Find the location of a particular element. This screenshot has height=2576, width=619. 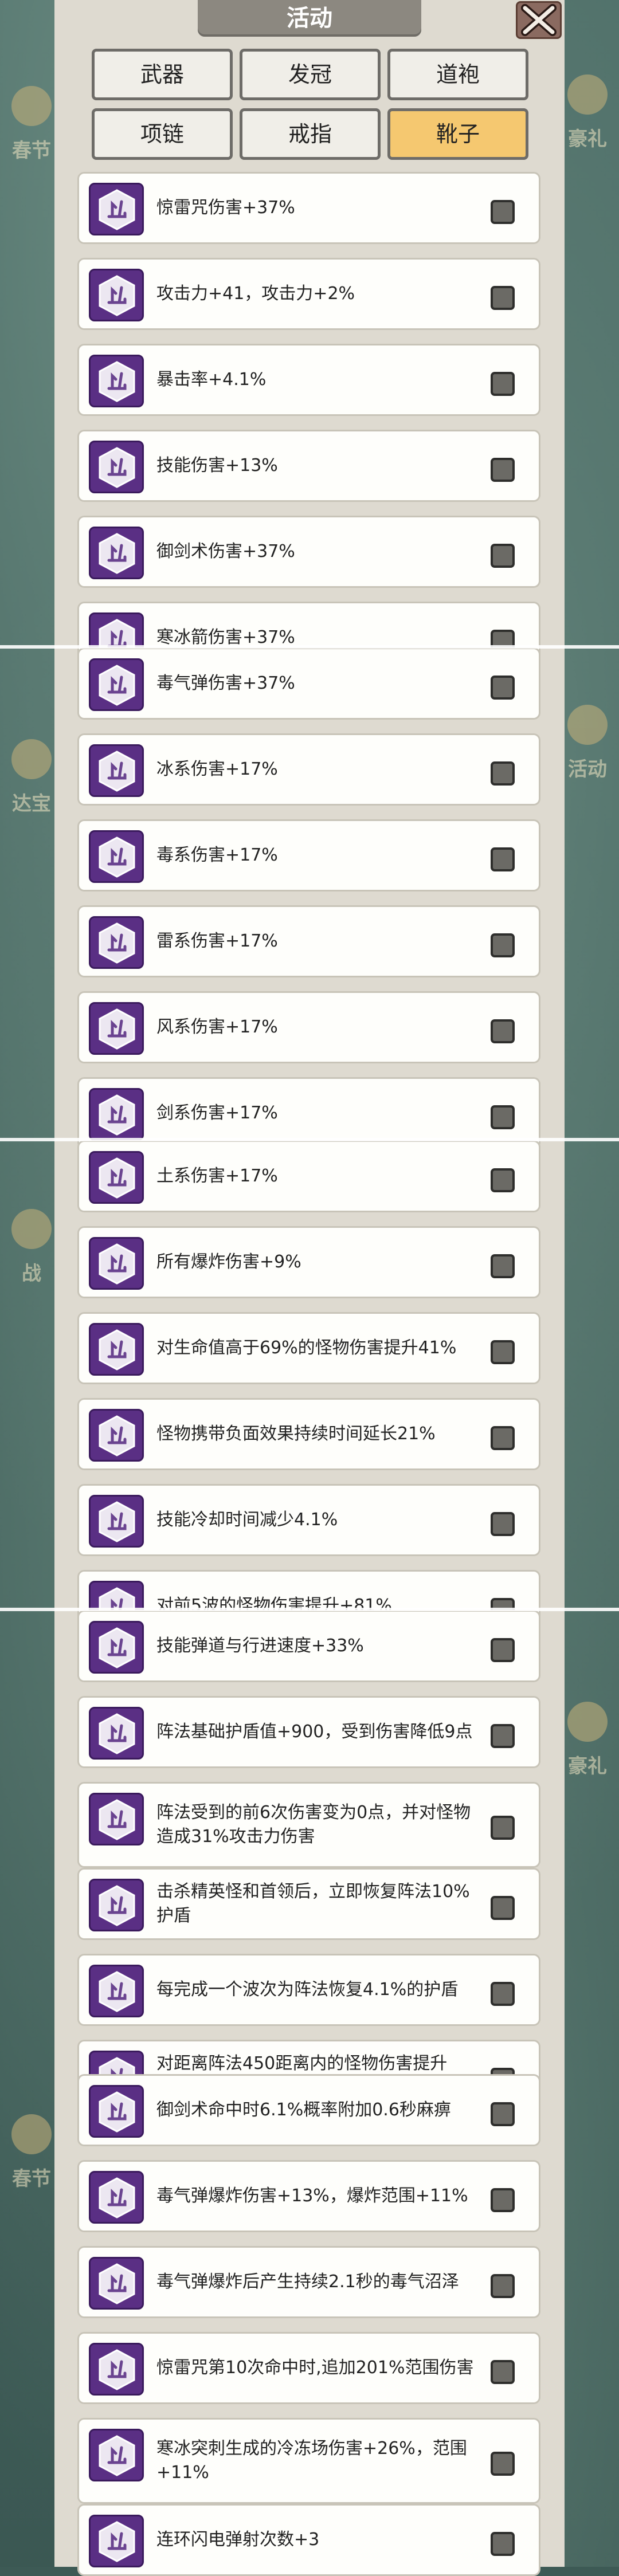

attribute-row: 技能冷却时间减少4.1% is located at coordinates (308, 1520).